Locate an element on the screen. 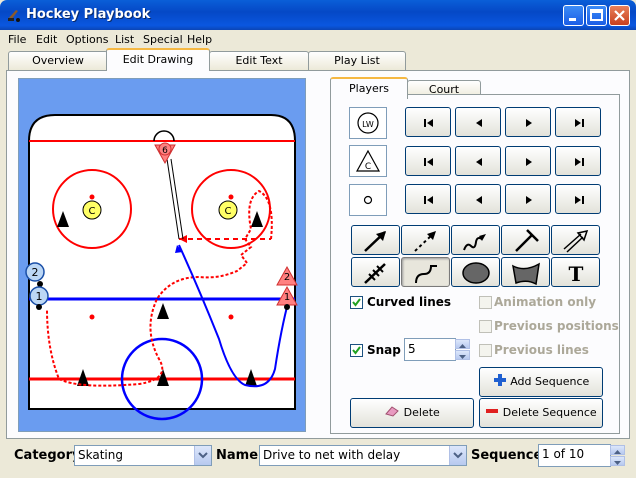 Image resolution: width=636 pixels, height=478 pixels. next-icon is located at coordinates (529, 200).